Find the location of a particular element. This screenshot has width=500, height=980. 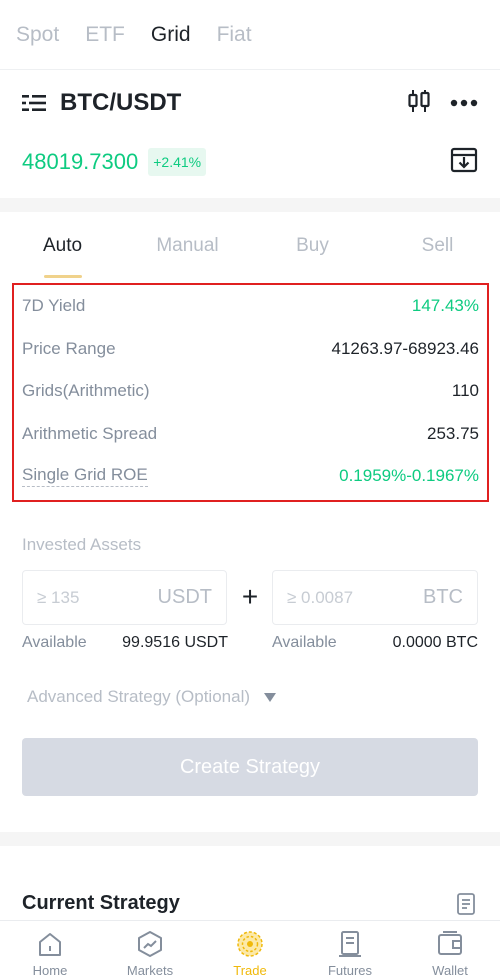

stat-value: 253.75 is located at coordinates (453, 433).